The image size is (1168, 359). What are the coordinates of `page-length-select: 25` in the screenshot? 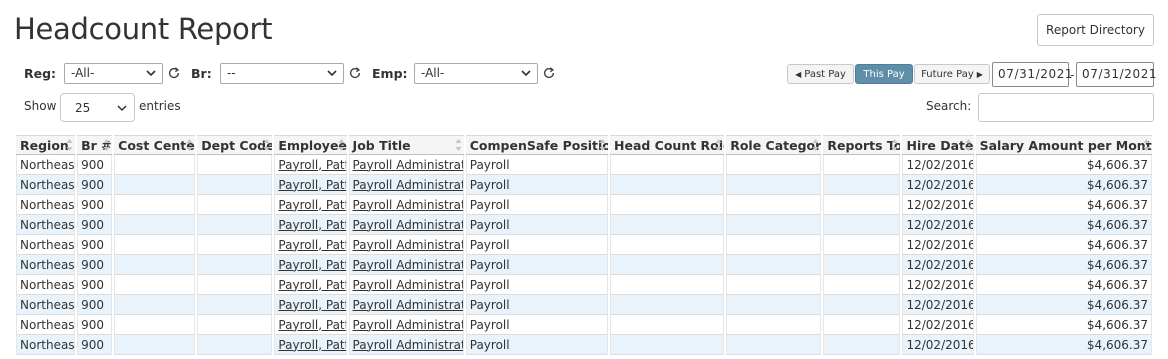 It's located at (97, 107).